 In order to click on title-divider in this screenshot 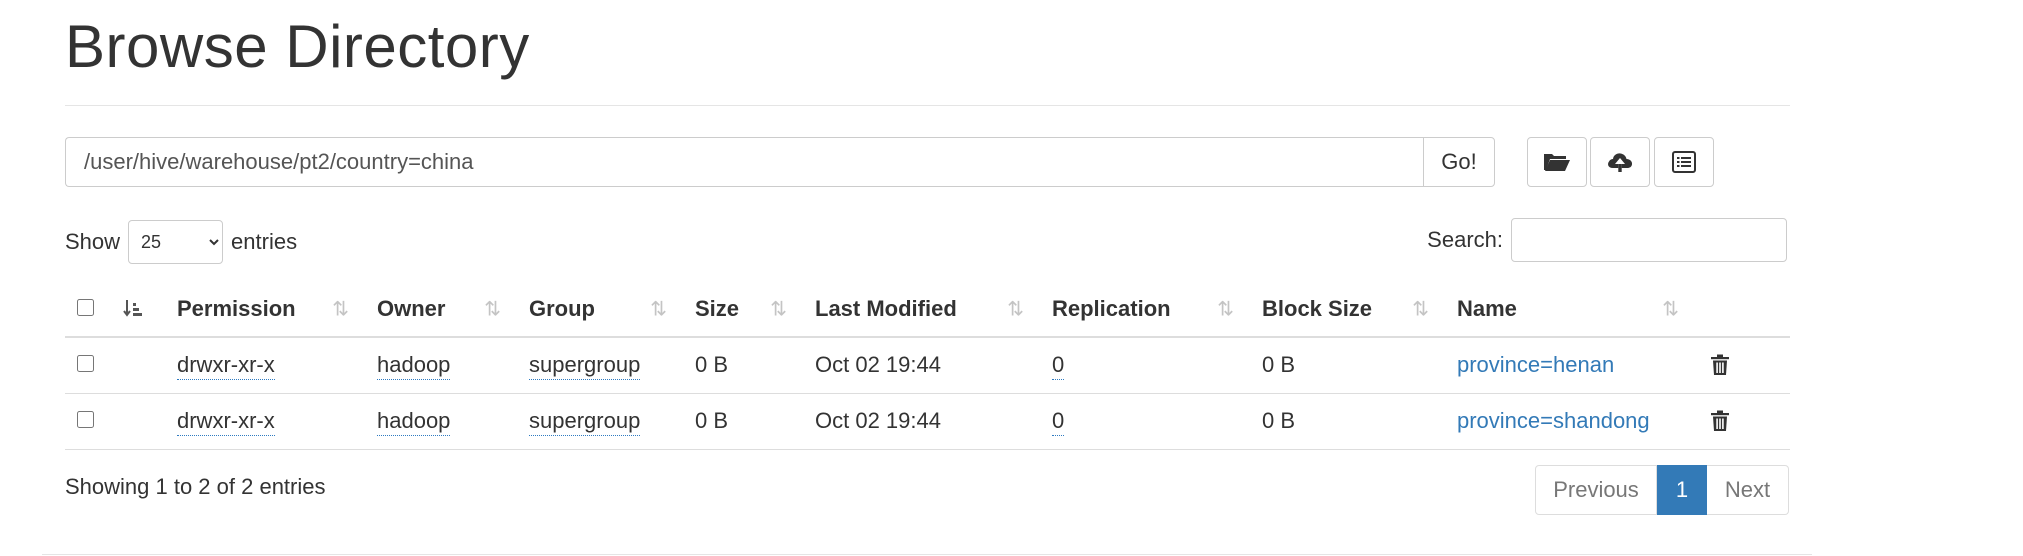, I will do `click(927, 105)`.